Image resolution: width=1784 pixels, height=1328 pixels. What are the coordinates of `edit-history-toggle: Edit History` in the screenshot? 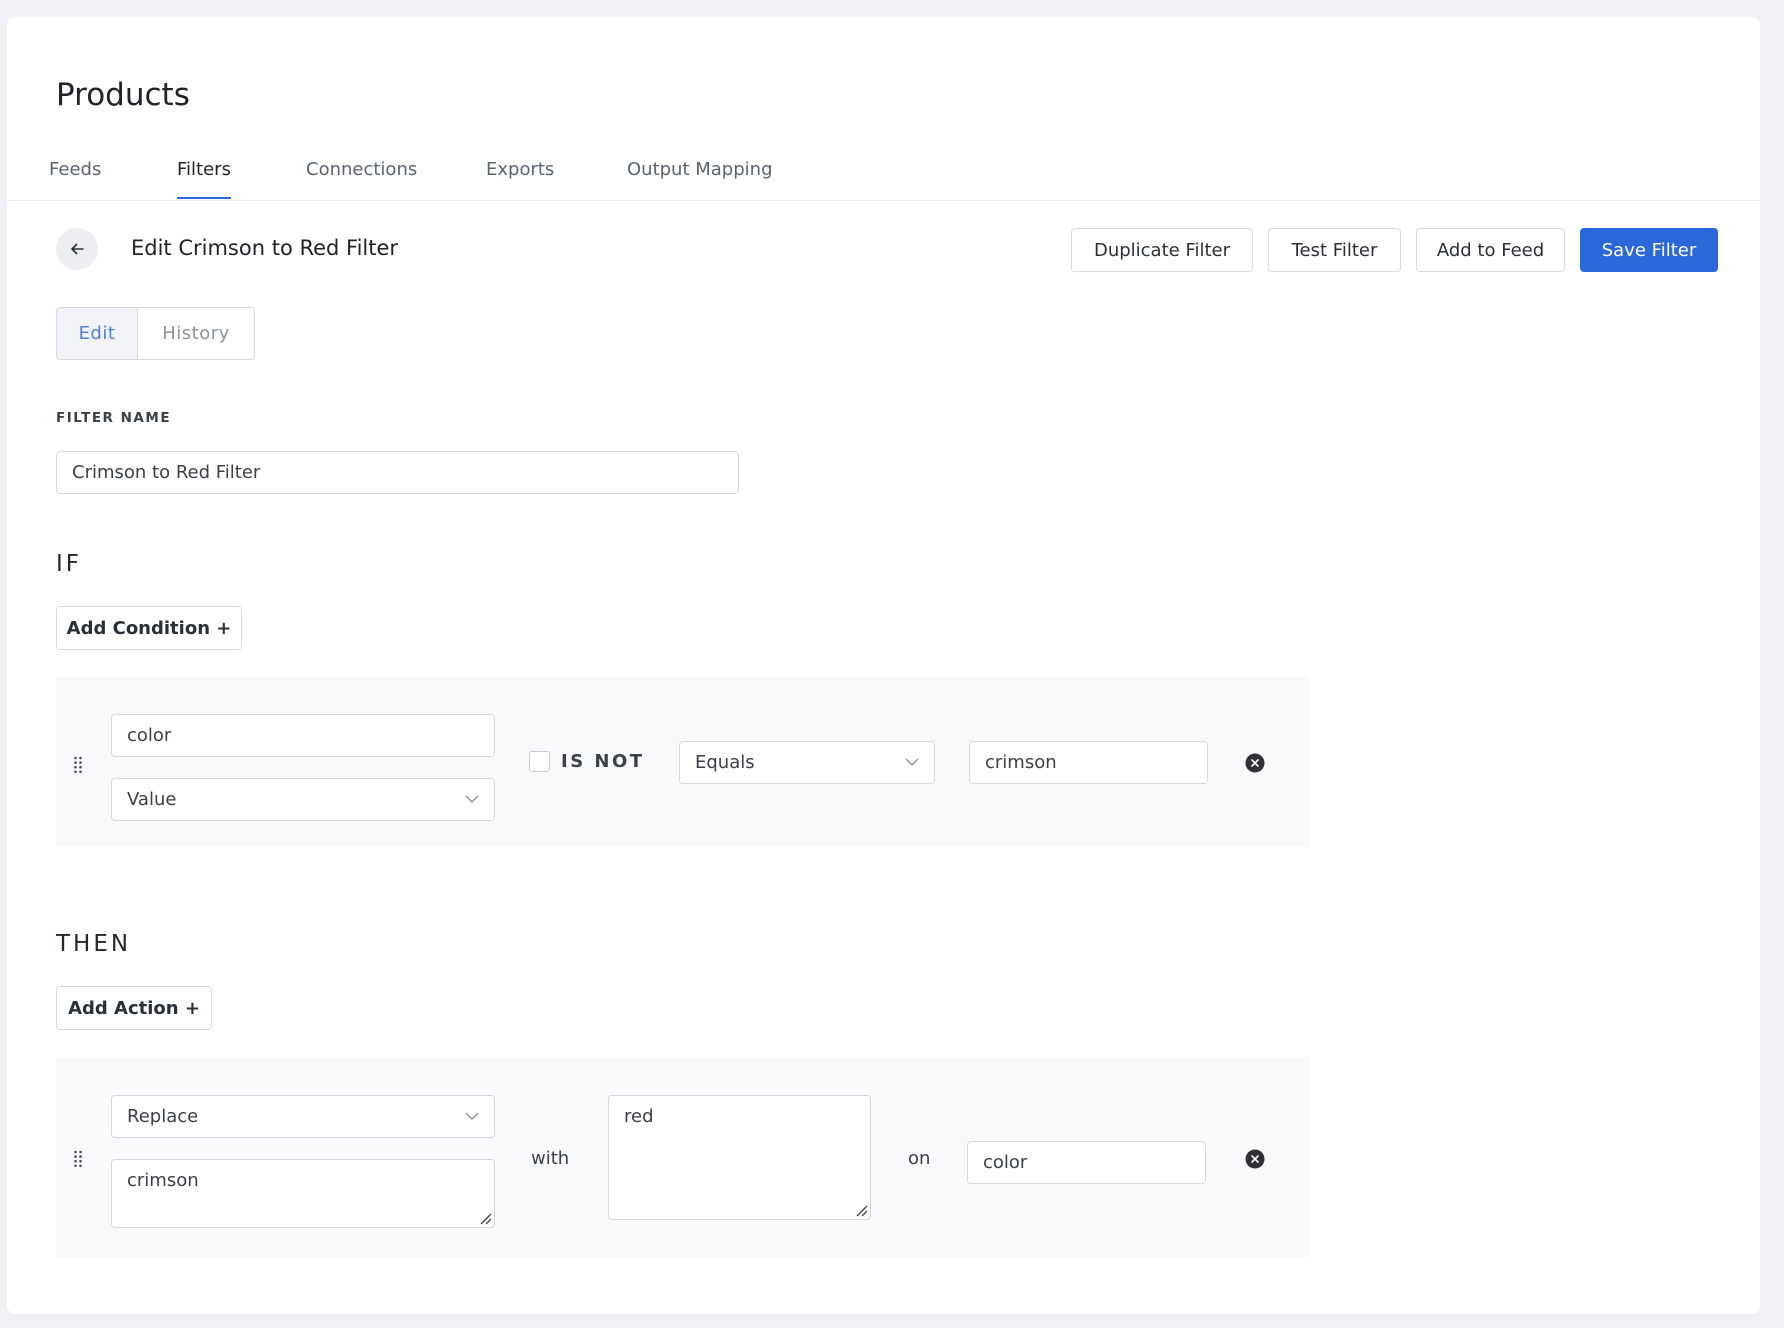 It's located at (155, 333).